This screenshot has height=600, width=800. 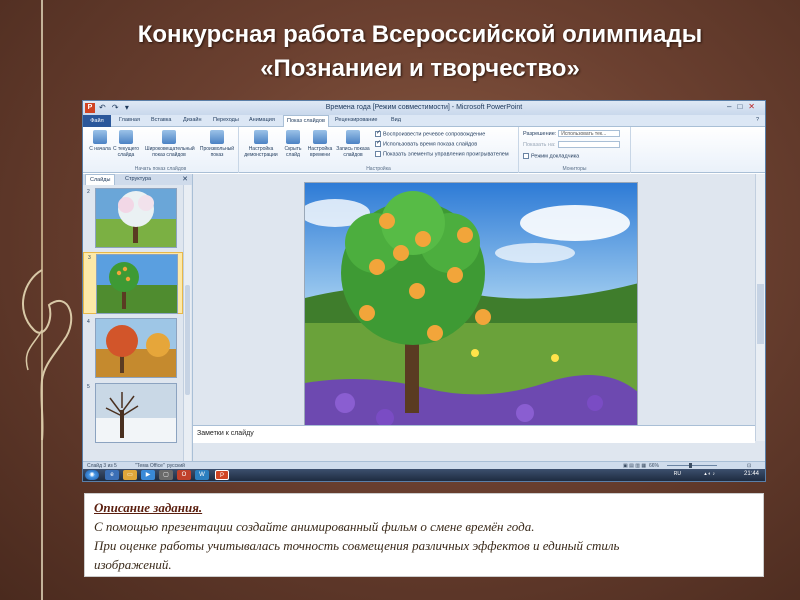 What do you see at coordinates (89, 258) in the screenshot?
I see `slide-number: 3` at bounding box center [89, 258].